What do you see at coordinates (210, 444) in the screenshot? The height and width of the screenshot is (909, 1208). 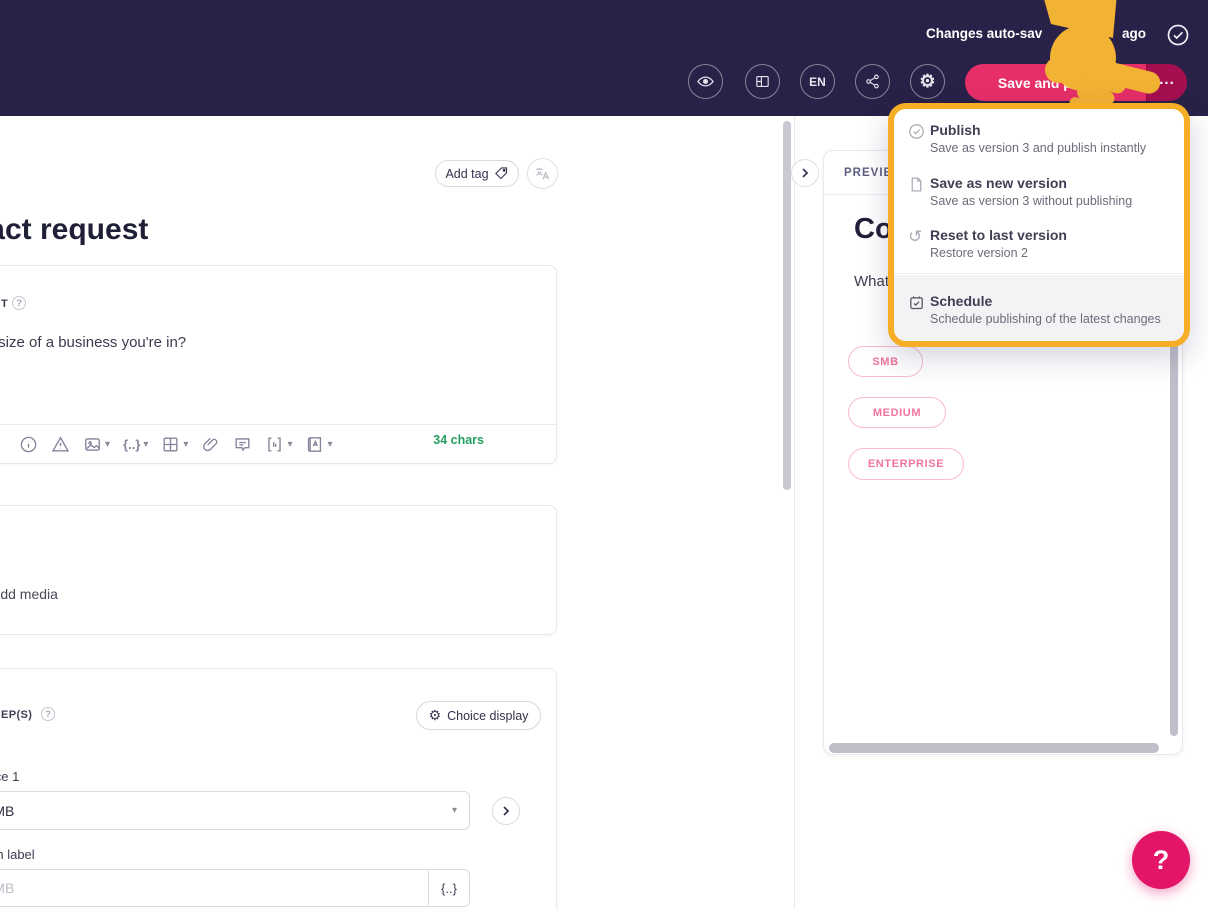 I see `attachment-icon` at bounding box center [210, 444].